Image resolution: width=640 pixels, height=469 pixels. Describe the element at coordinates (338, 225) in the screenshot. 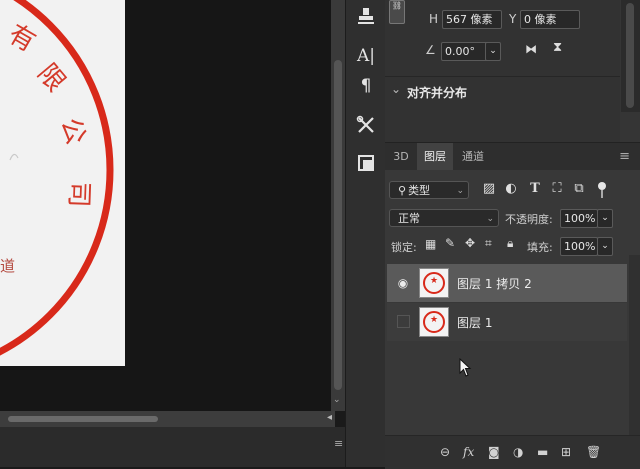

I see `vertical-scroll-thumb` at that location.